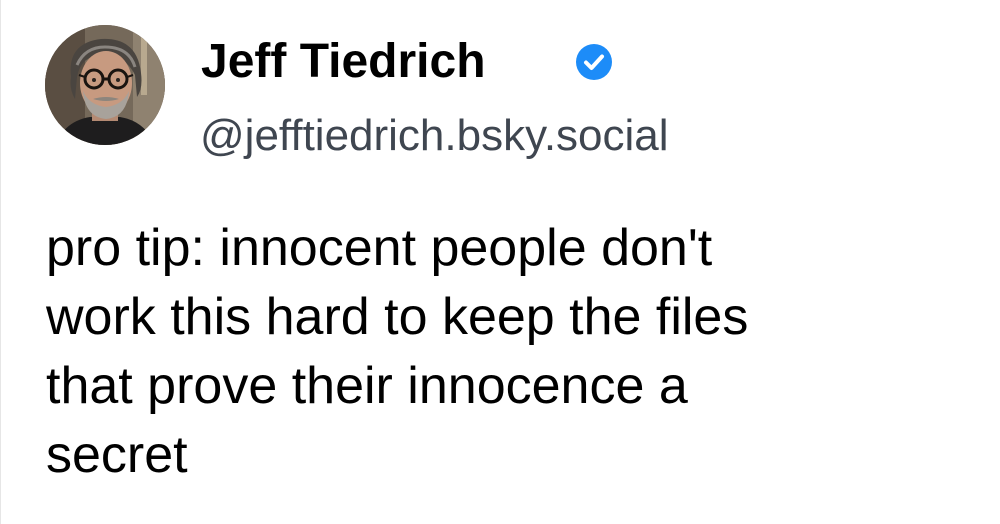 This screenshot has width=1000, height=524. Describe the element at coordinates (343, 62) in the screenshot. I see `author-display-name: Jeff Tiedrich` at that location.